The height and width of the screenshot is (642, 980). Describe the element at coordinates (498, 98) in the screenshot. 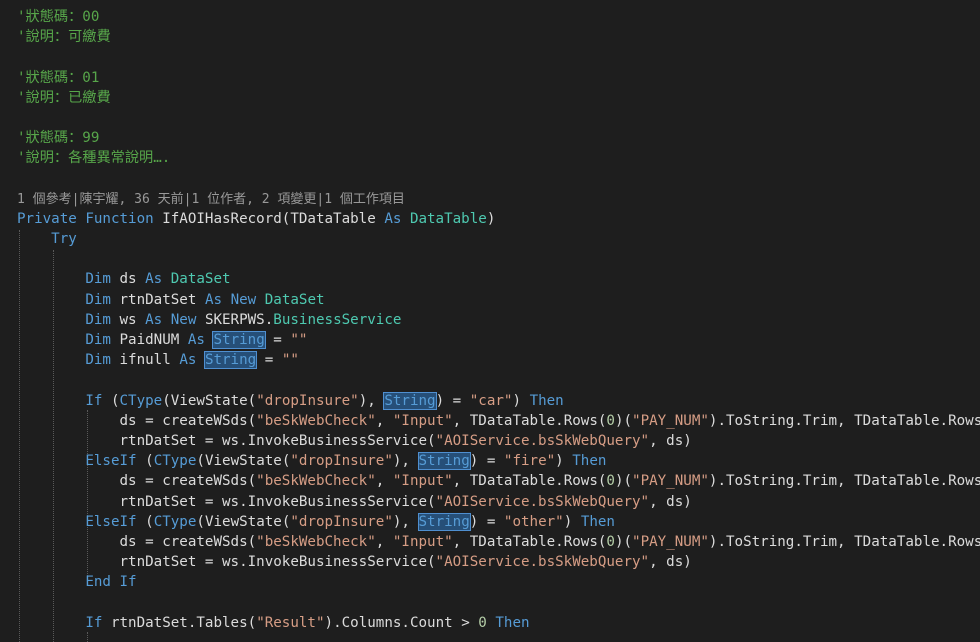

I see `code-line: '說明：已繳費` at that location.